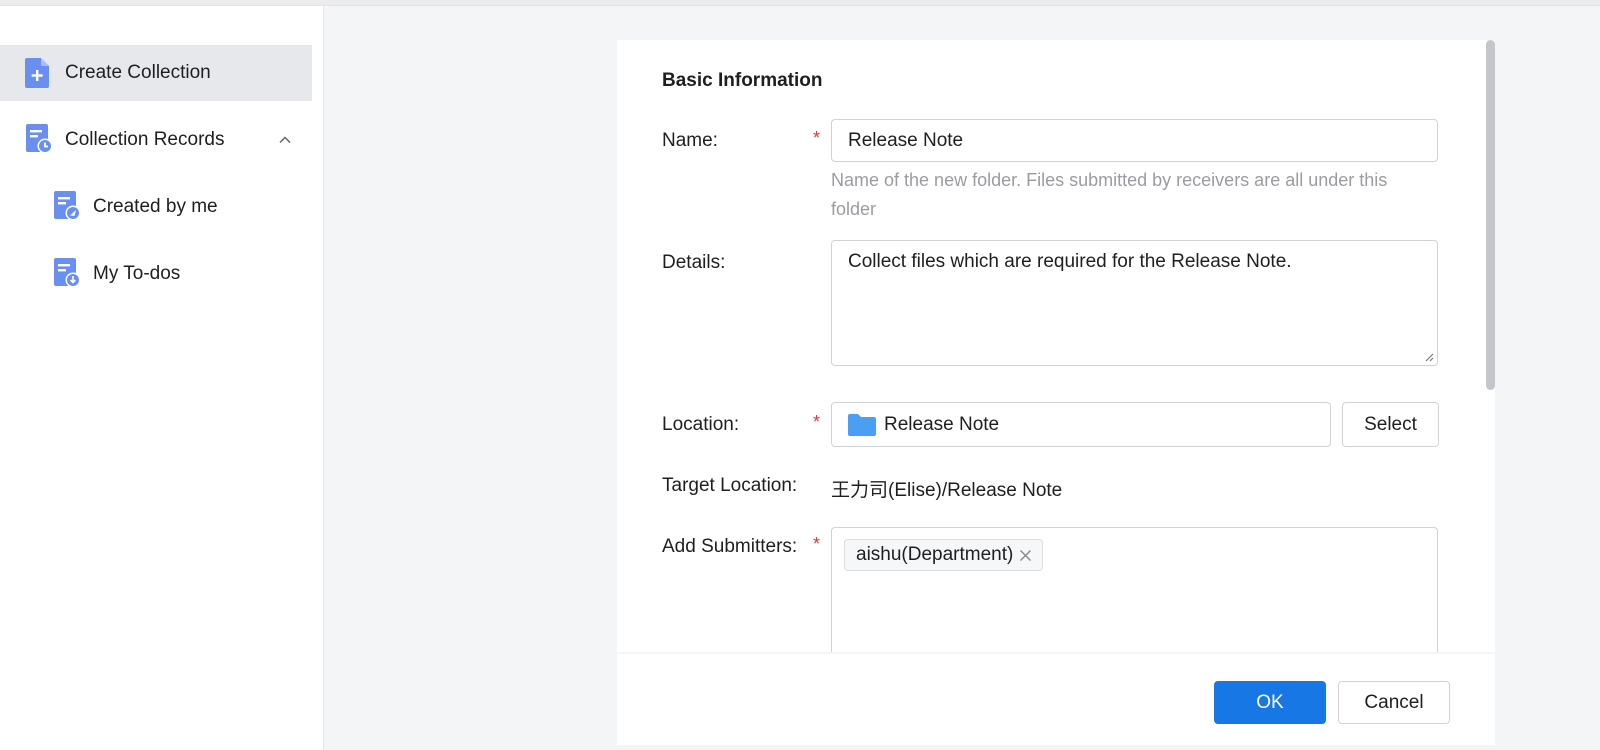  I want to click on close-icon, so click(1025, 555).